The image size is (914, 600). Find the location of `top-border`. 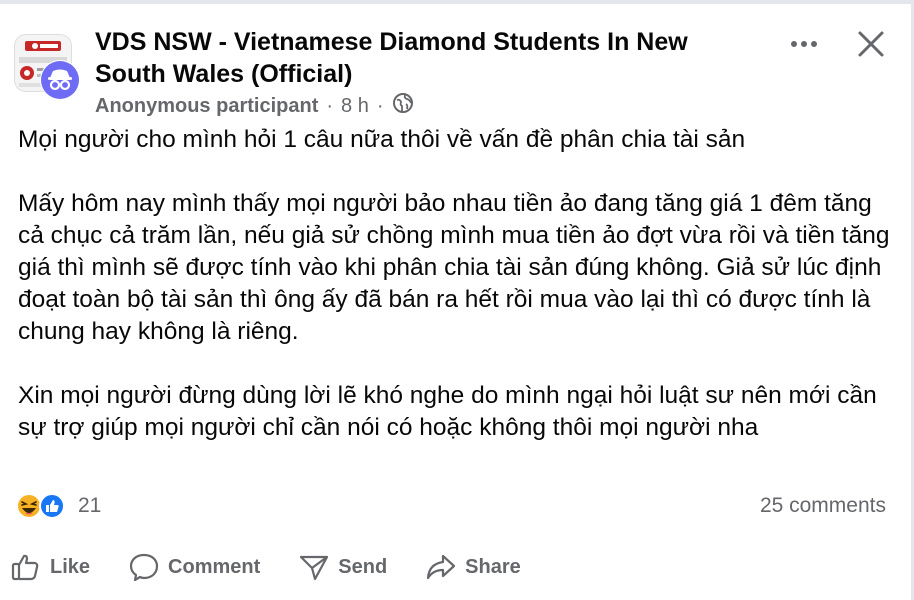

top-border is located at coordinates (457, 2).